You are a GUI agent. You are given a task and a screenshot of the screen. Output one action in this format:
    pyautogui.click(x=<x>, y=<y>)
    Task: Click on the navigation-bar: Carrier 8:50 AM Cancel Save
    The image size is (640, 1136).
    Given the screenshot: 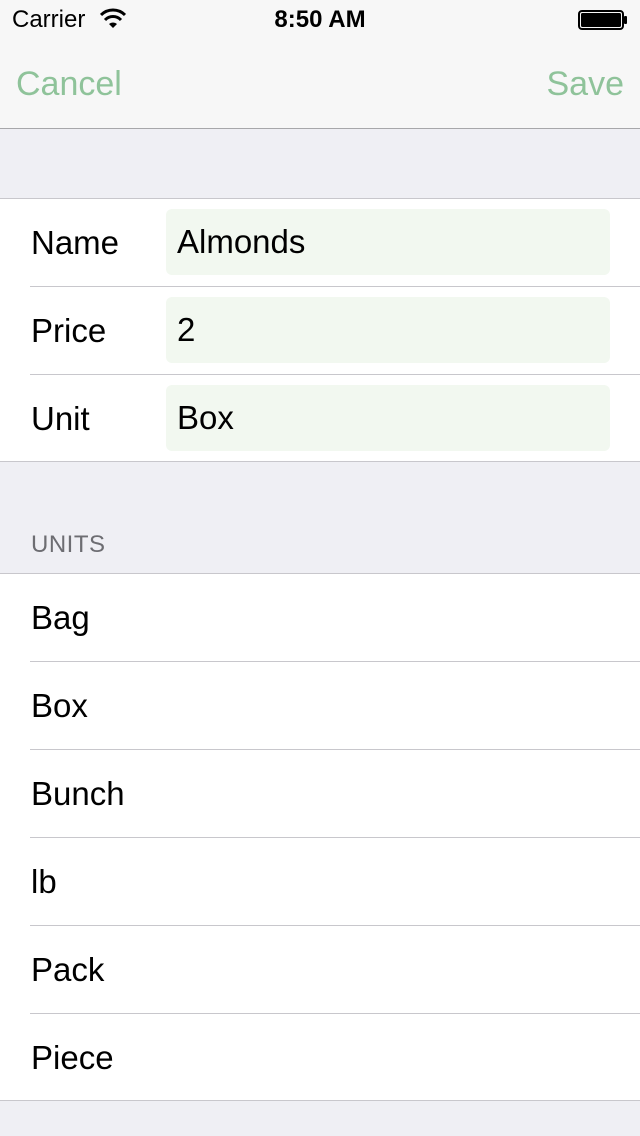 What is the action you would take?
    pyautogui.click(x=320, y=64)
    